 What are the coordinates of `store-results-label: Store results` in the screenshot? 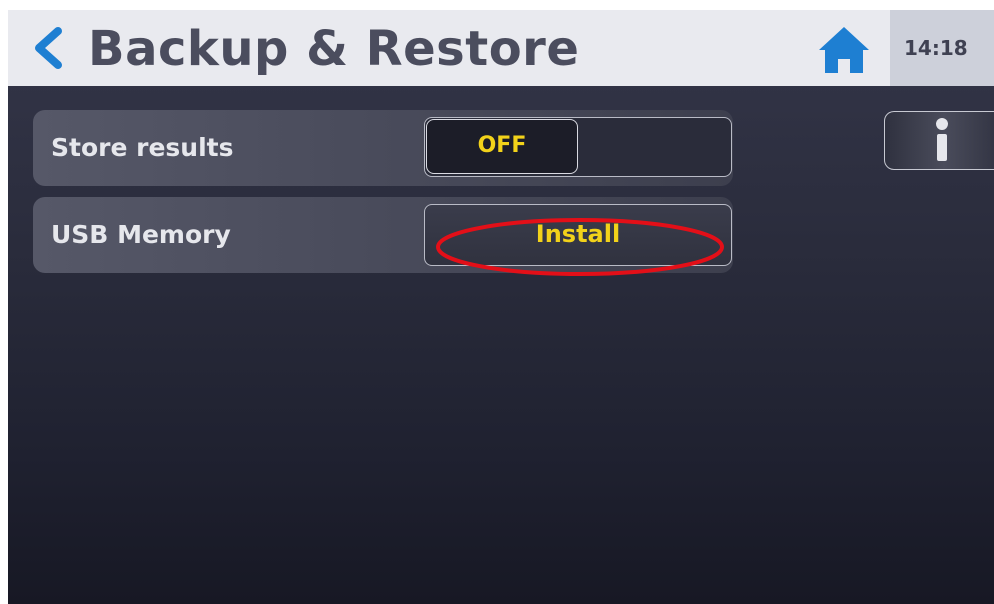 It's located at (142, 147).